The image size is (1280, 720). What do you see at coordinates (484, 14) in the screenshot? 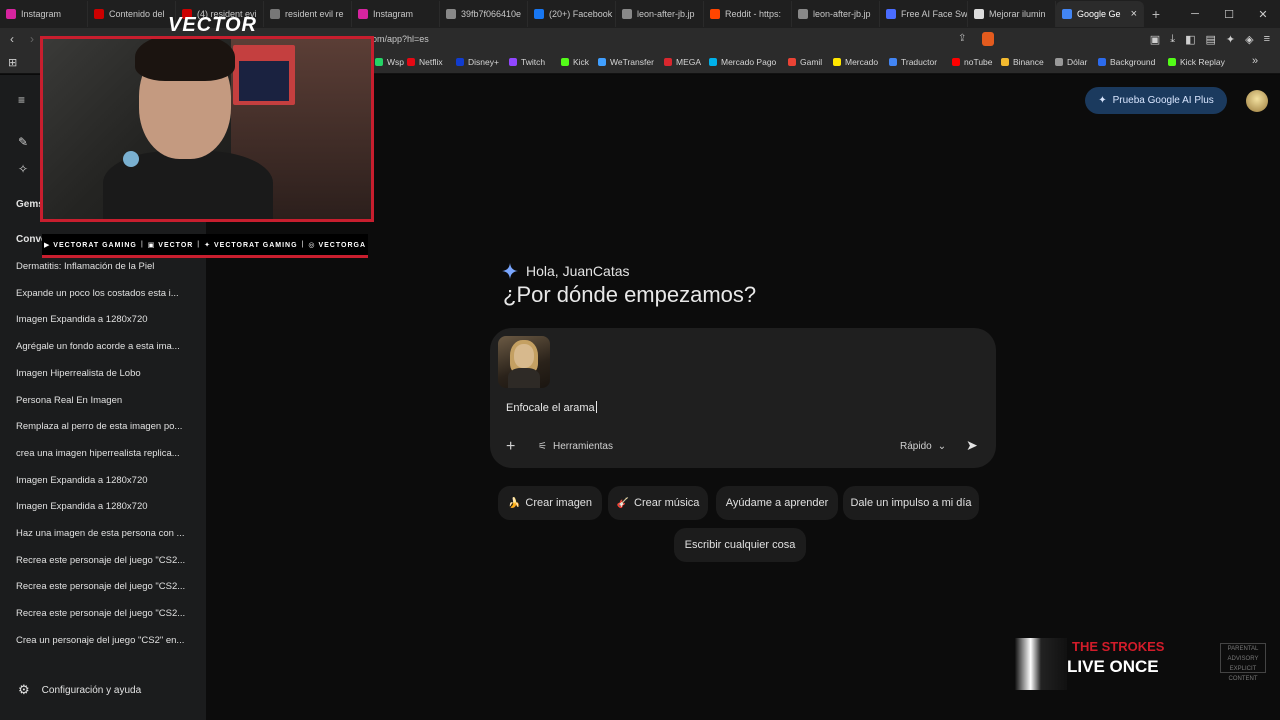
I see `browser-tab: 39fb7f066410e` at bounding box center [484, 14].